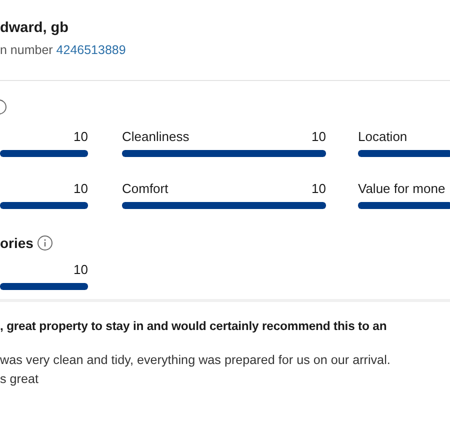  Describe the element at coordinates (26, 50) in the screenshot. I see `booking-label: n number` at that location.